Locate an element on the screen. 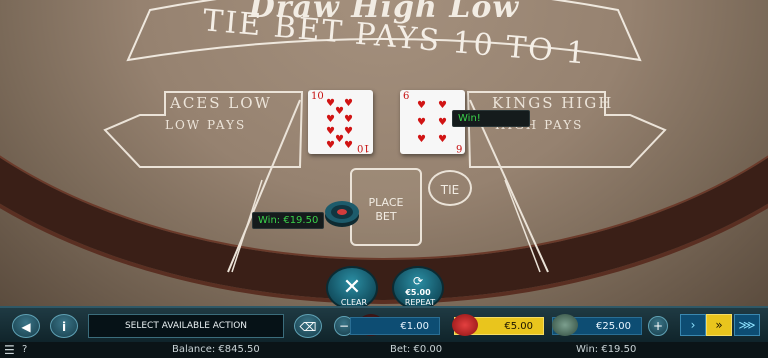 This screenshot has width=768, height=358. sound-button: ◀ is located at coordinates (26, 326).